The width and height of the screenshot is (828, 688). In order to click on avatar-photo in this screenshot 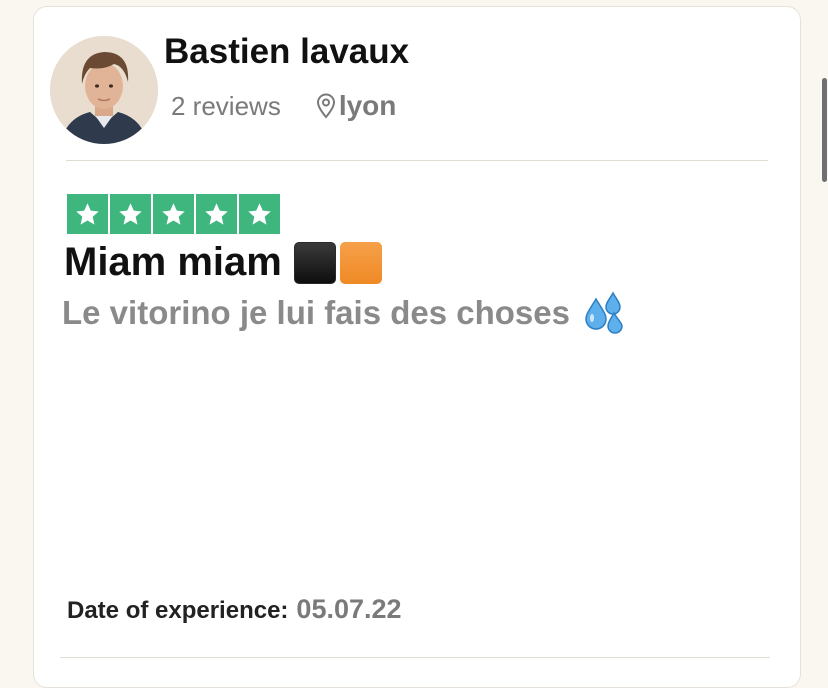, I will do `click(104, 90)`.